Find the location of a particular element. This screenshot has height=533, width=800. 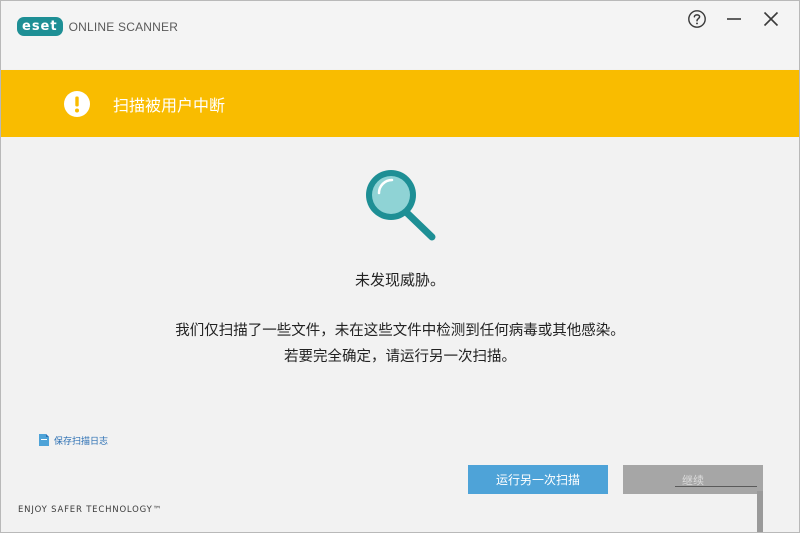

minimize-button is located at coordinates (734, 19).